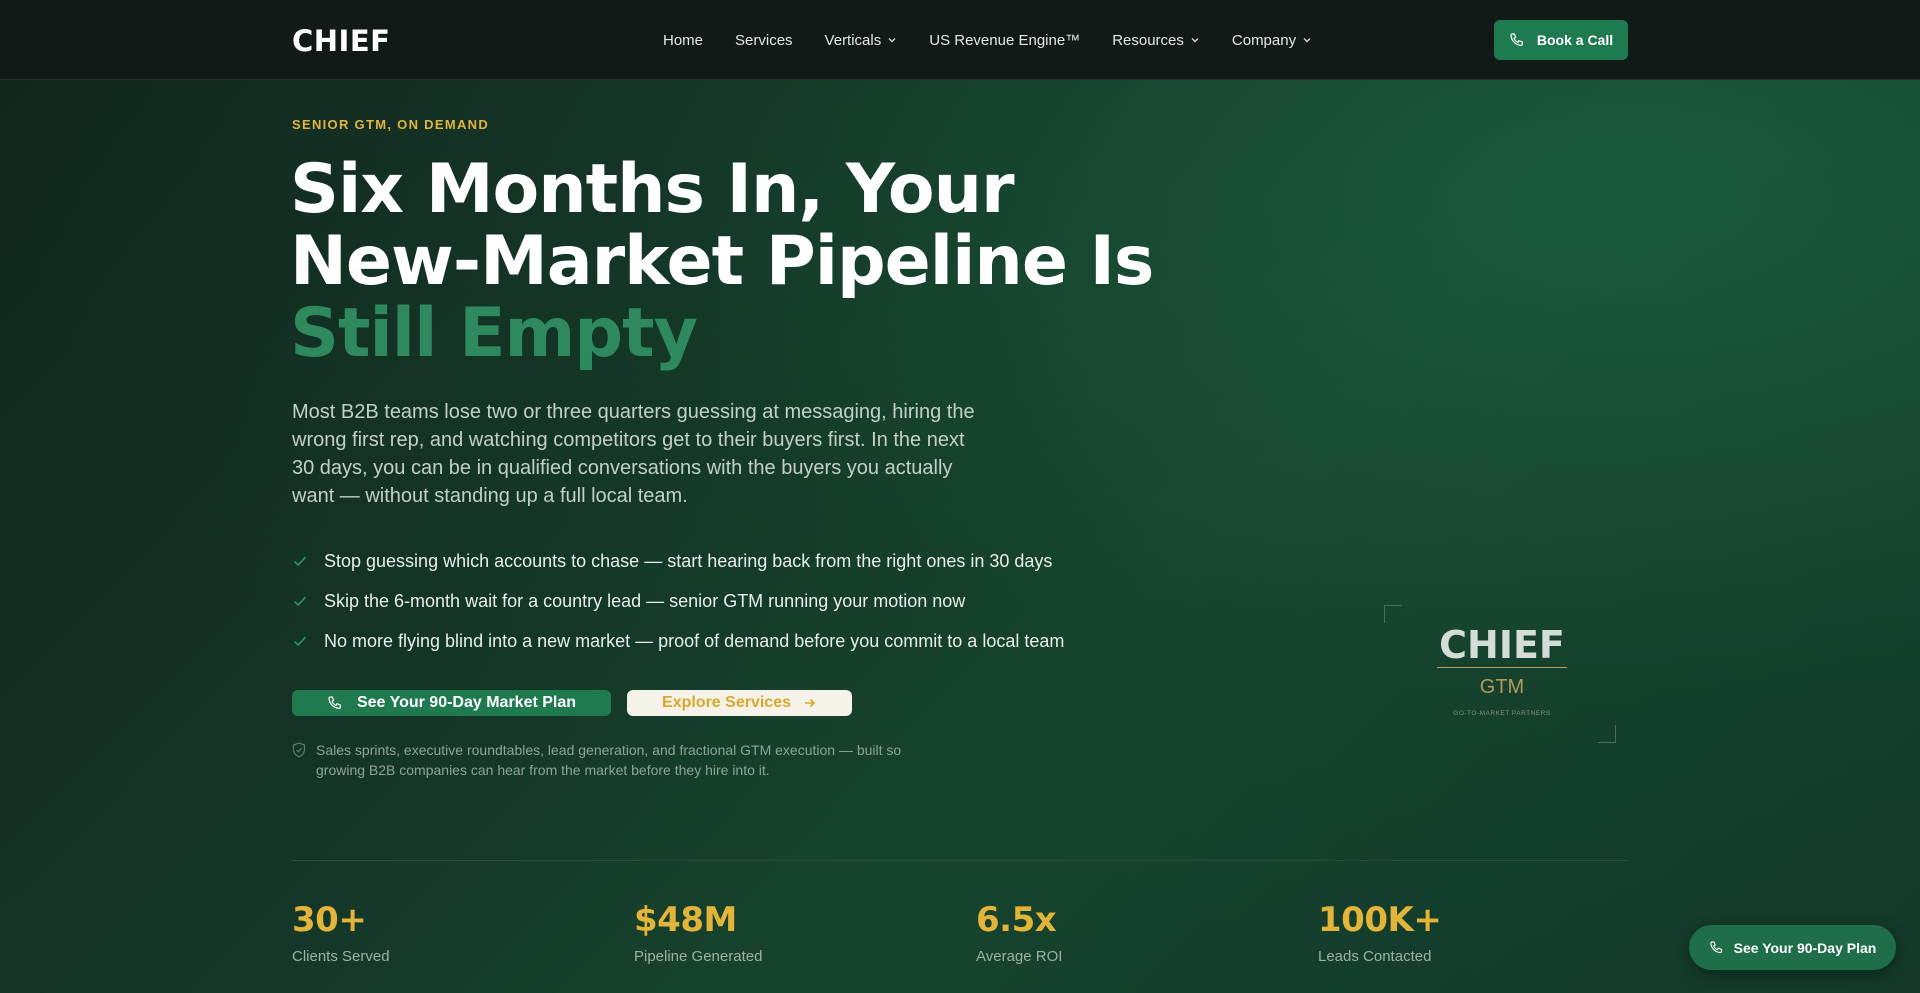 The image size is (1920, 993). I want to click on stat-pipeline-generated: $48M Pipeline Generated, so click(698, 932).